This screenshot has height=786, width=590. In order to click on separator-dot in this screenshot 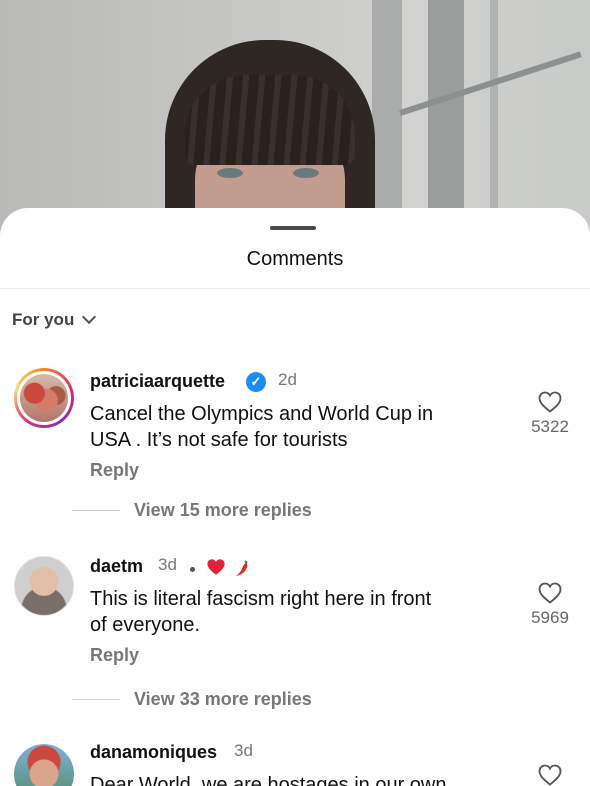, I will do `click(192, 569)`.